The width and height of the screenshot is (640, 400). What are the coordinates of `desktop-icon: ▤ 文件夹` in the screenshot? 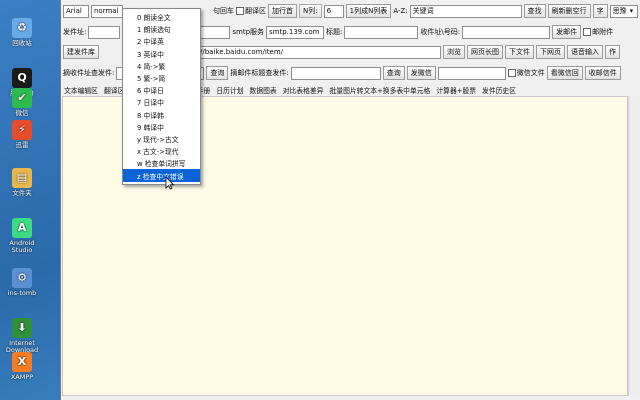 It's located at (22, 182).